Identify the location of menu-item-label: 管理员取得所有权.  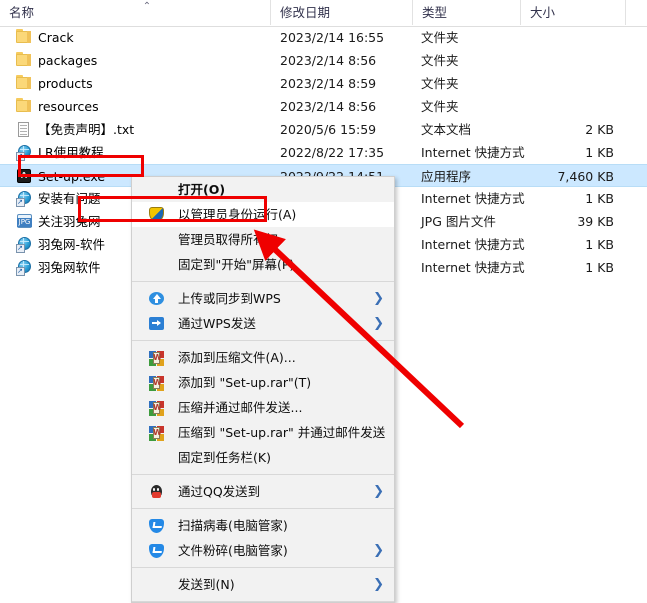
(228, 239).